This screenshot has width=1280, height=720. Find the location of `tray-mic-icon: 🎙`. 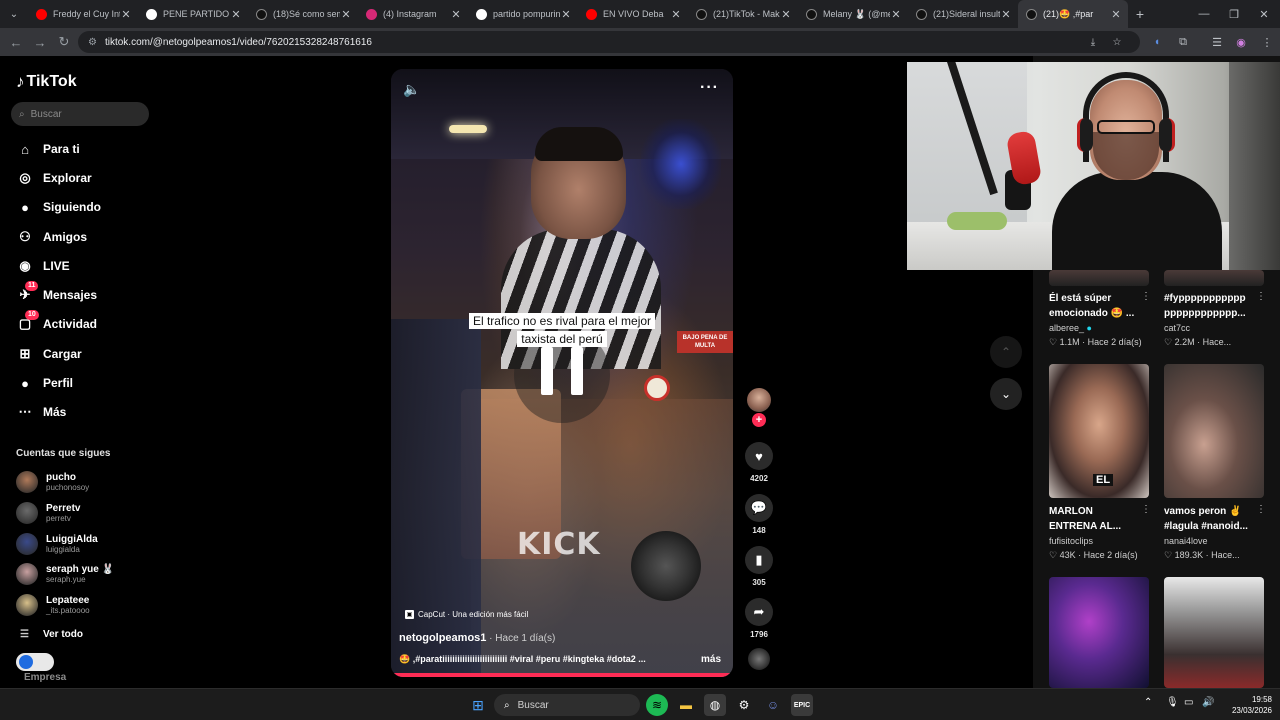

tray-mic-icon: 🎙 is located at coordinates (1172, 702).